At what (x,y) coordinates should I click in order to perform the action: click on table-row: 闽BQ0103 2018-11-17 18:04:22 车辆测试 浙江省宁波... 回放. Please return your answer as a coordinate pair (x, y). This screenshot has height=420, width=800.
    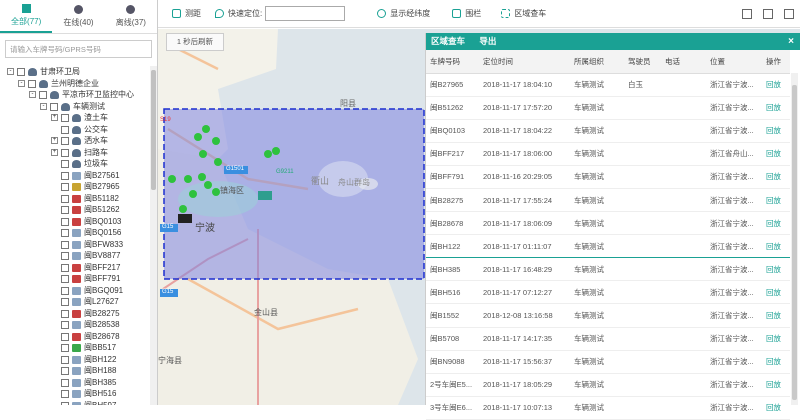
    Looking at the image, I should click on (608, 131).